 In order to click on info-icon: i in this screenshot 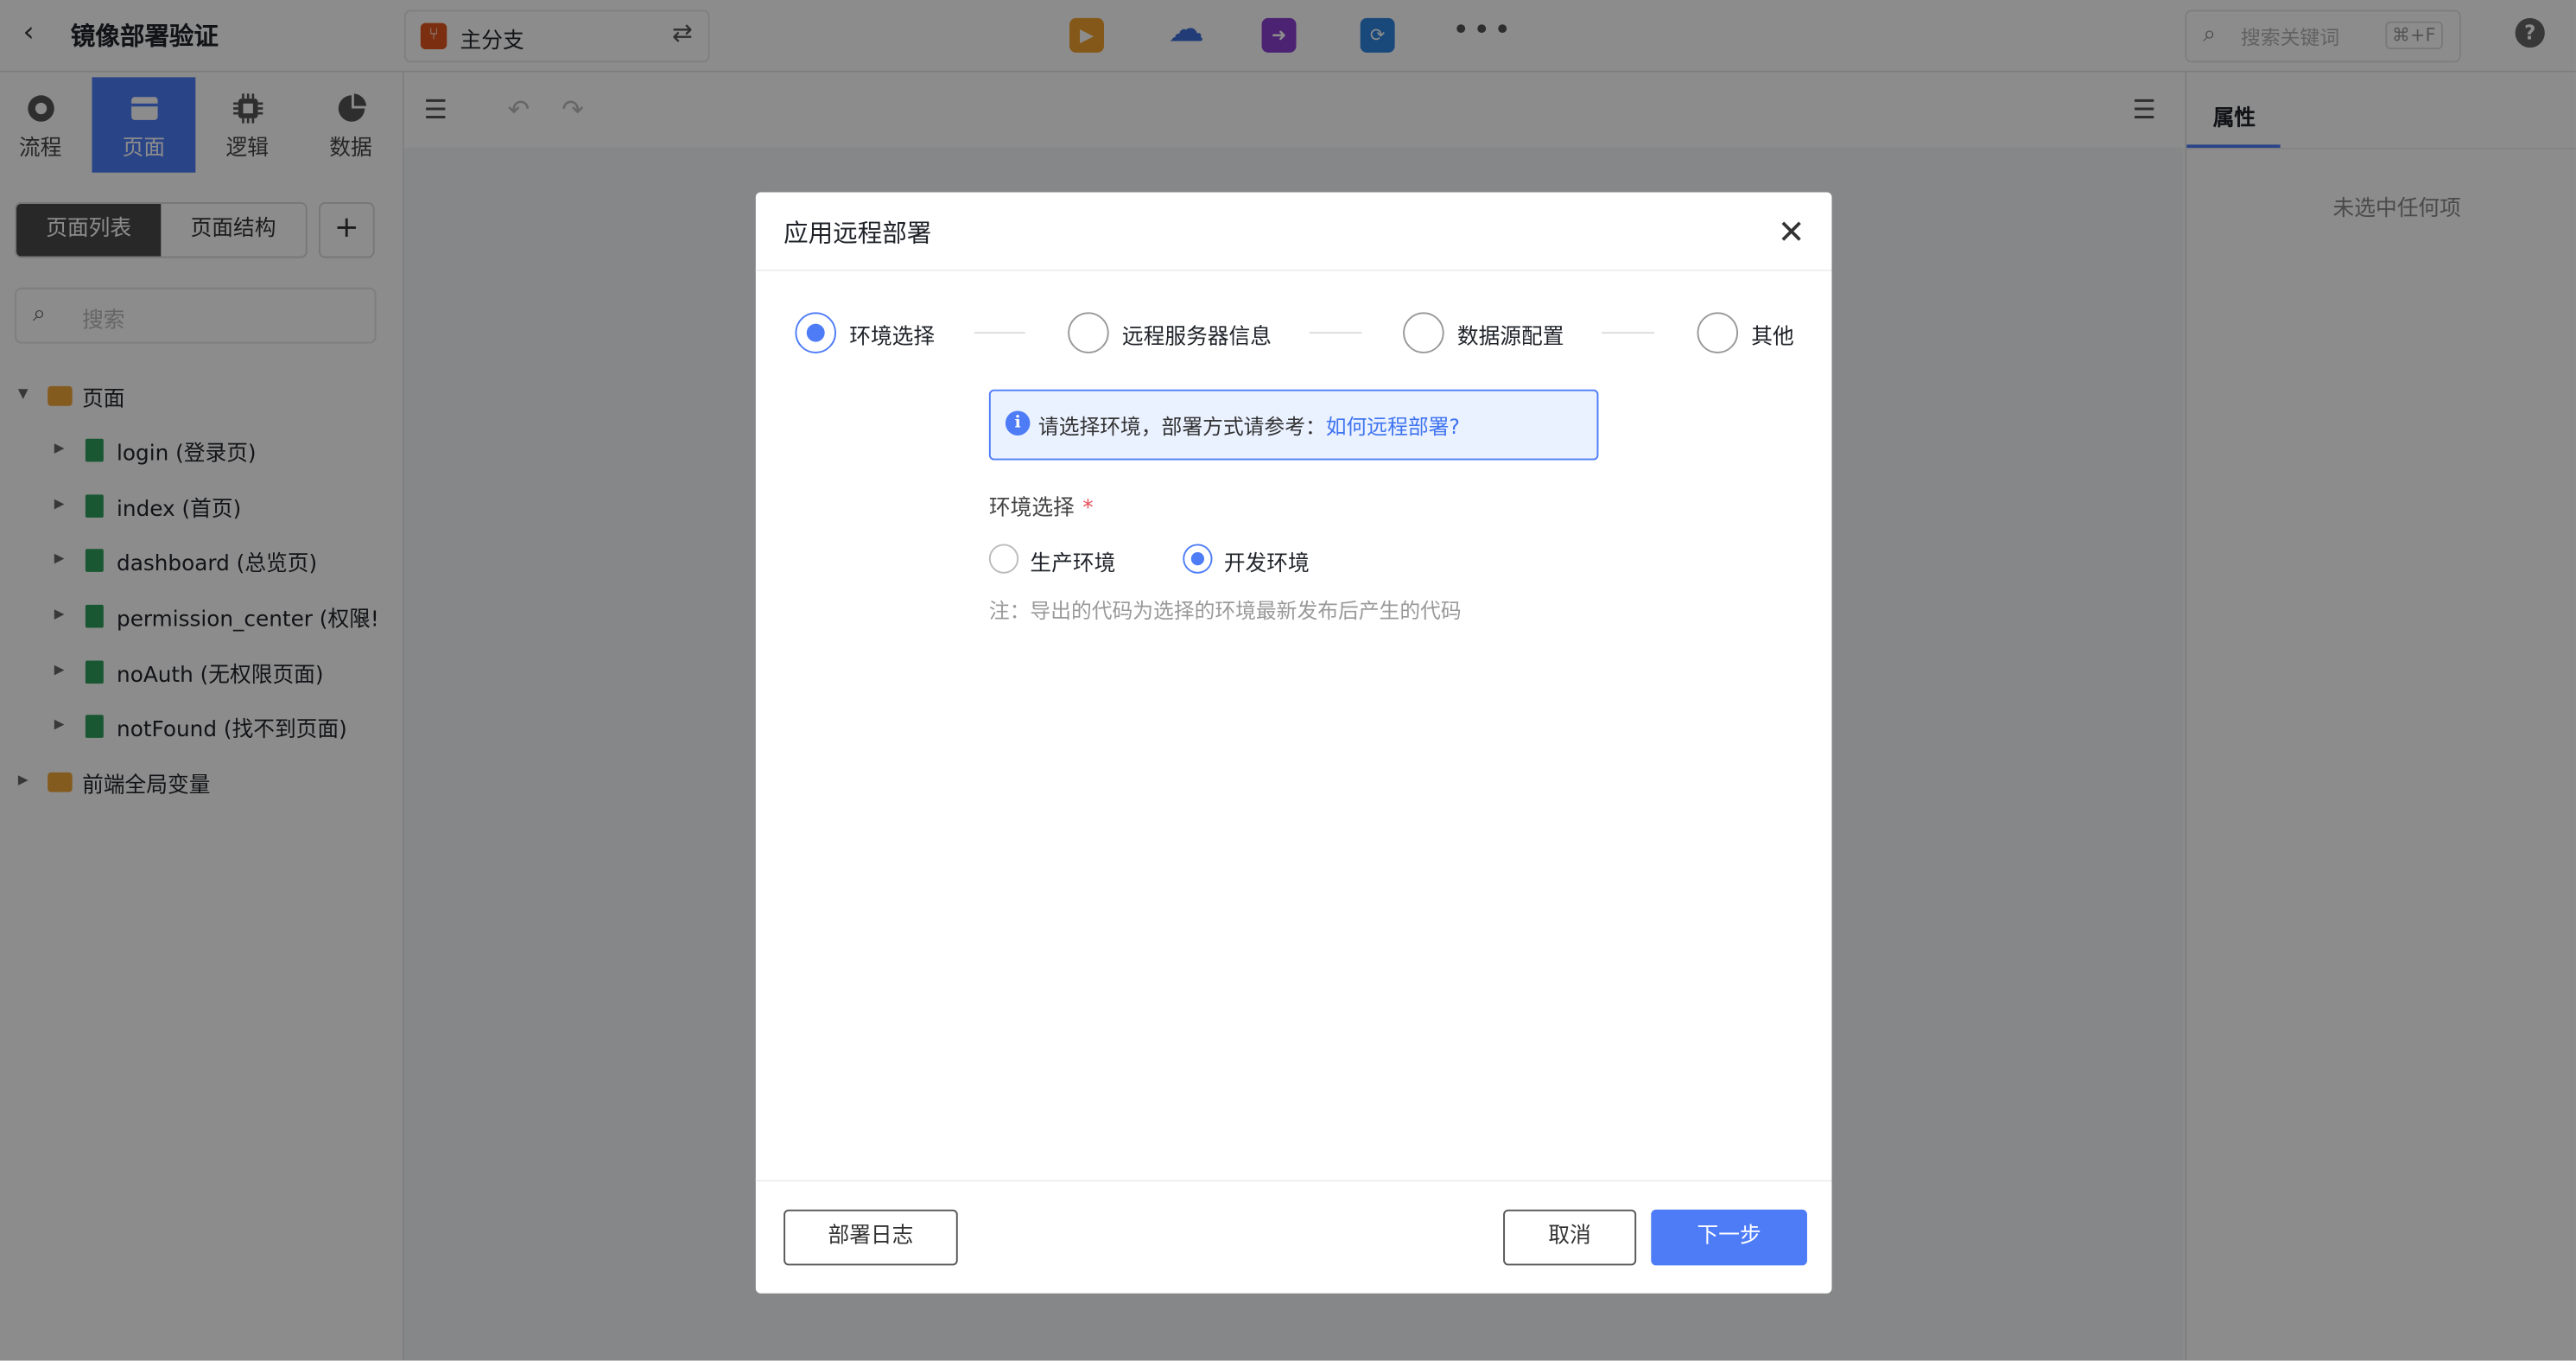, I will do `click(1018, 423)`.